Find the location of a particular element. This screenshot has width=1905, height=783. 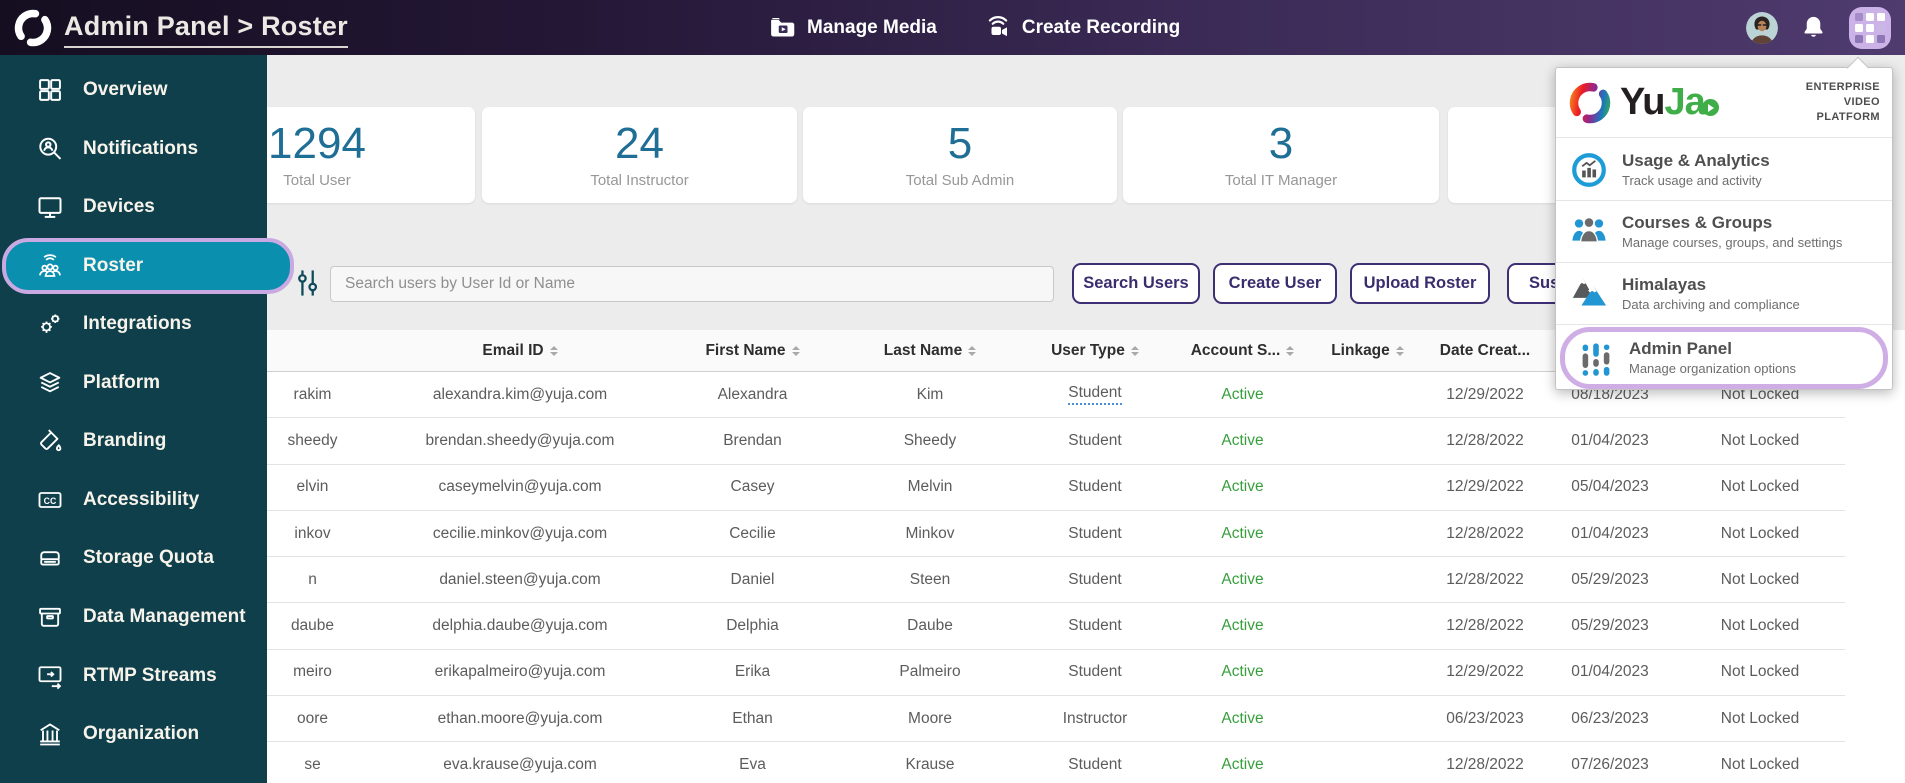

column-header: Linkage is located at coordinates (1367, 350).